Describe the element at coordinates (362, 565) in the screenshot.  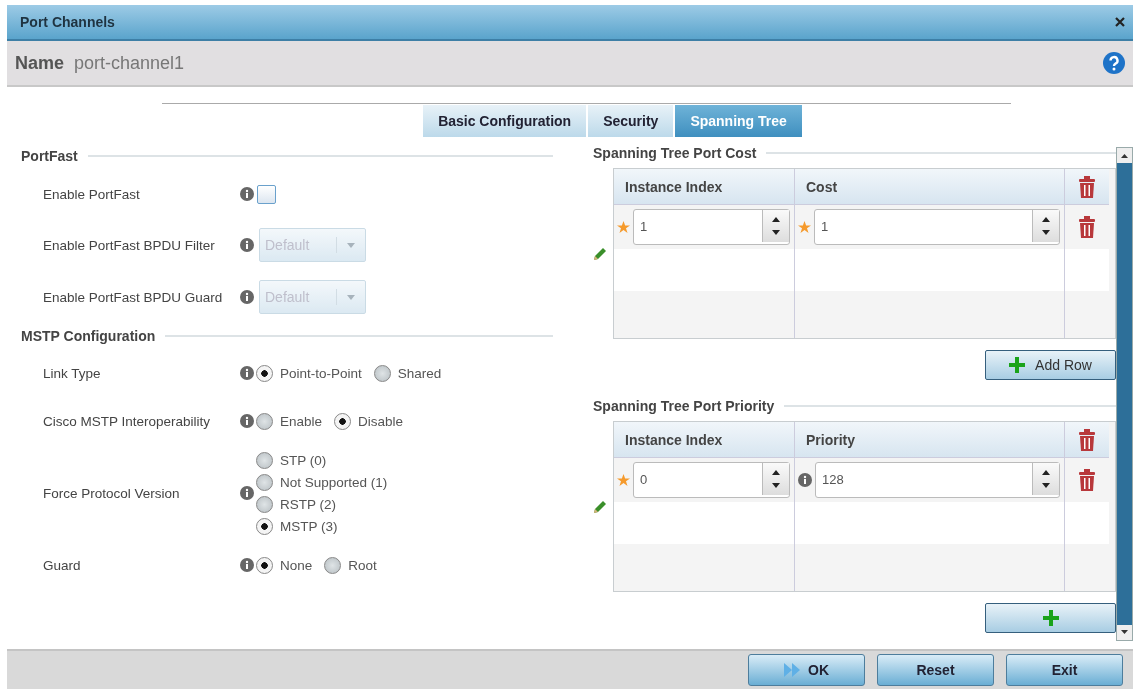
I see `option-label: Root` at that location.